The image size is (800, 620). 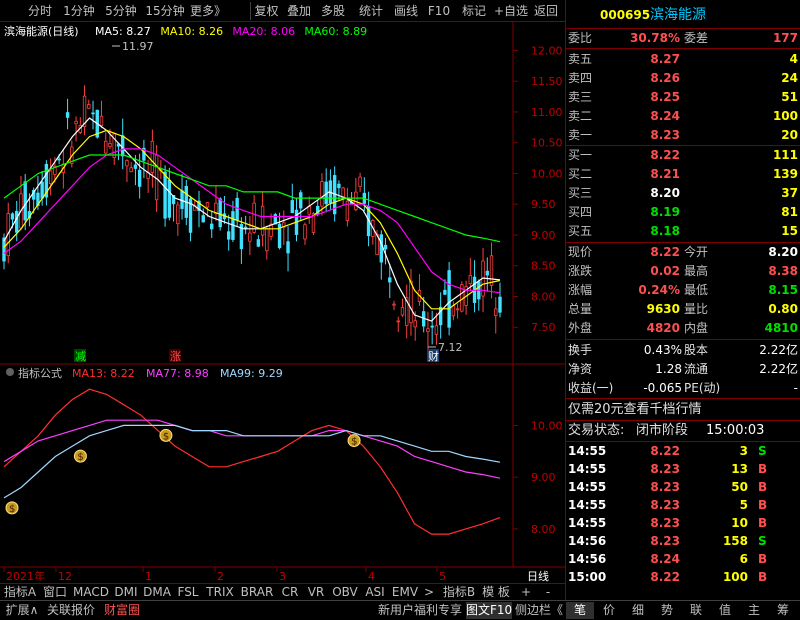 I want to click on tab-window: 窗口, so click(x=55, y=592).